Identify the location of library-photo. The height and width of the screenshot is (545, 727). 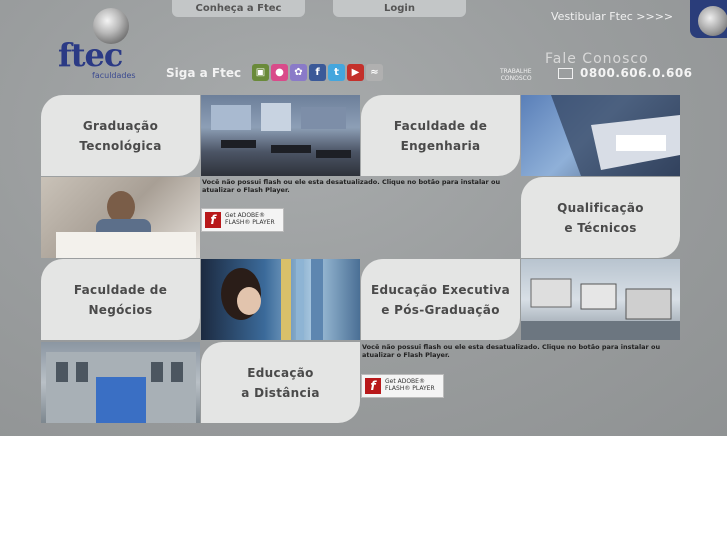
(280, 299).